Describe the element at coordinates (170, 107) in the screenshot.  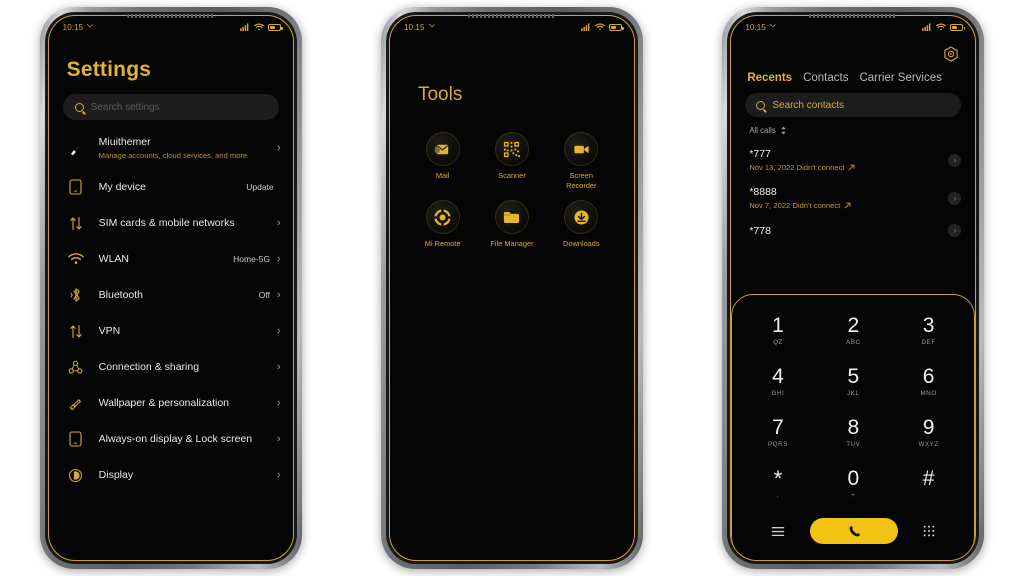
I see `search-settings-input: Search settings` at that location.